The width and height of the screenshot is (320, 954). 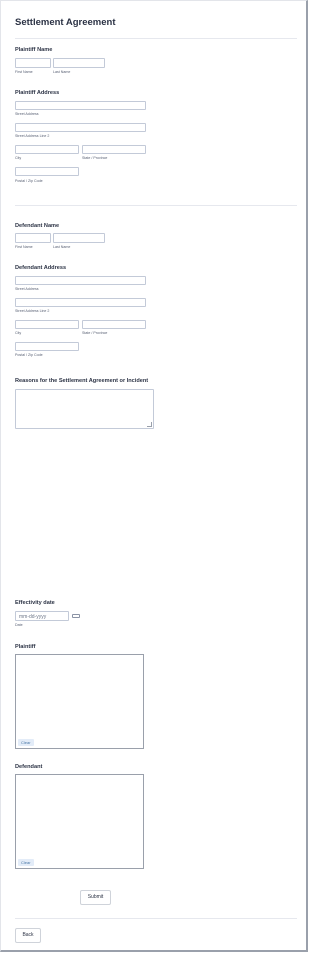 I want to click on defendant-street2-input, so click(x=80, y=302).